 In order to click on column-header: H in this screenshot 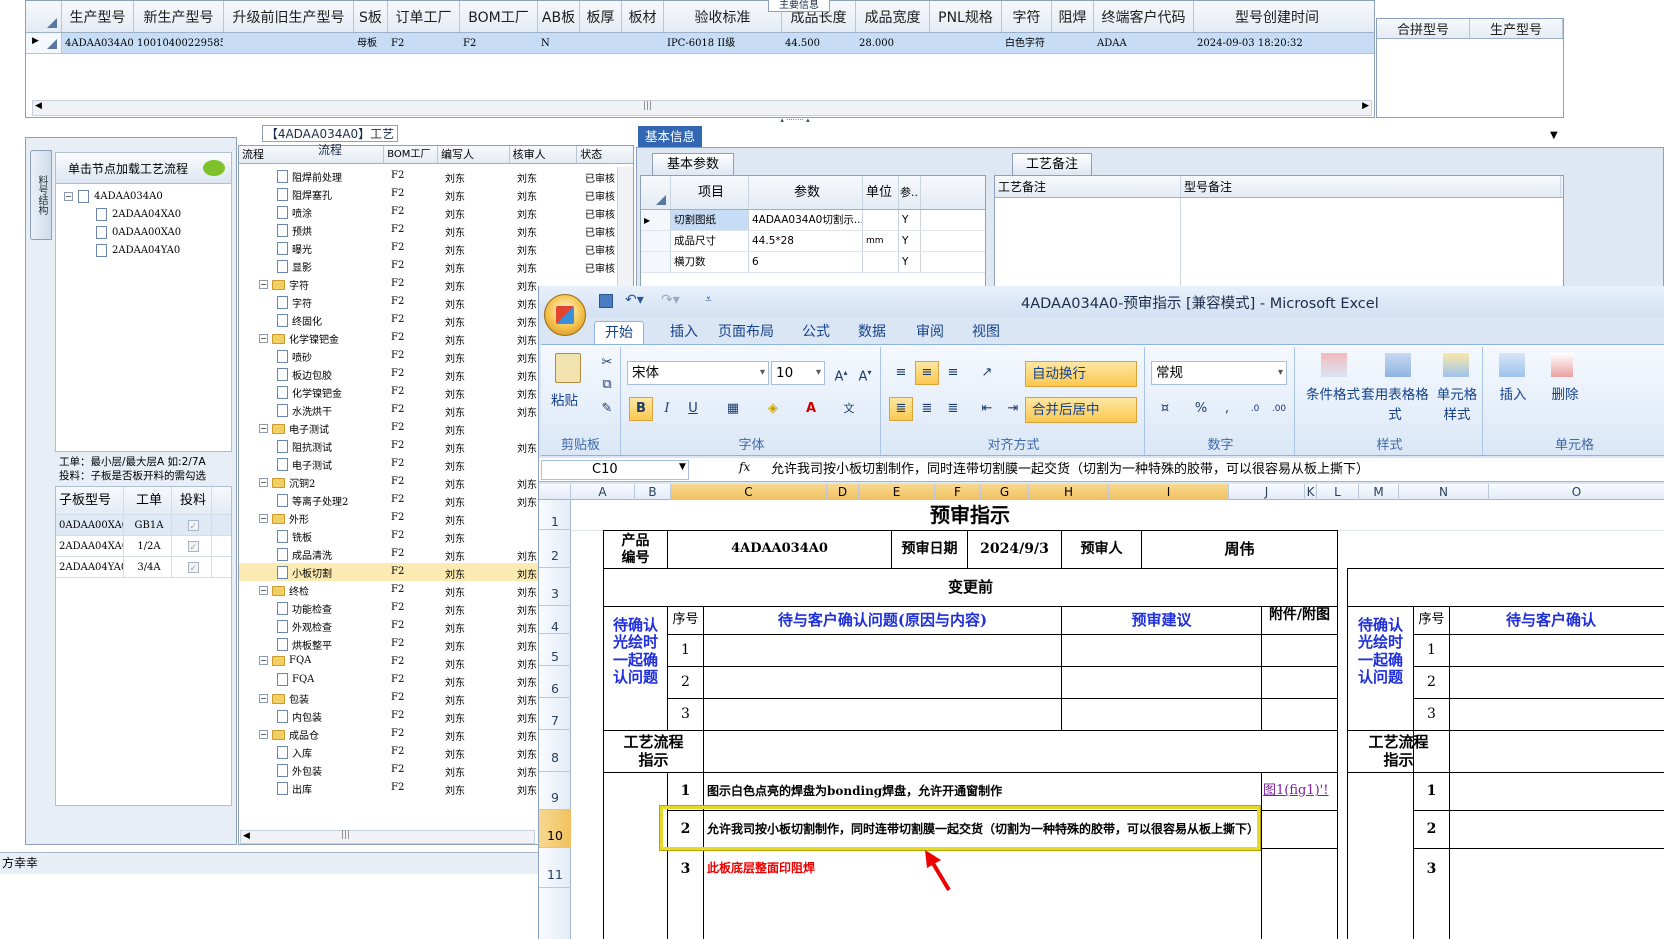, I will do `click(1069, 492)`.